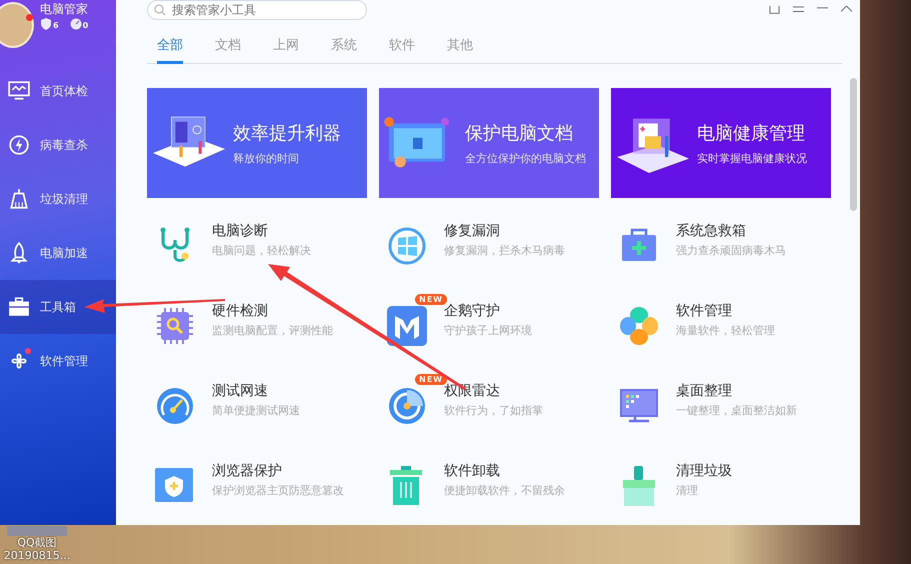 Image resolution: width=911 pixels, height=564 pixels. I want to click on tool-description: 简单便捷测试网速, so click(256, 410).